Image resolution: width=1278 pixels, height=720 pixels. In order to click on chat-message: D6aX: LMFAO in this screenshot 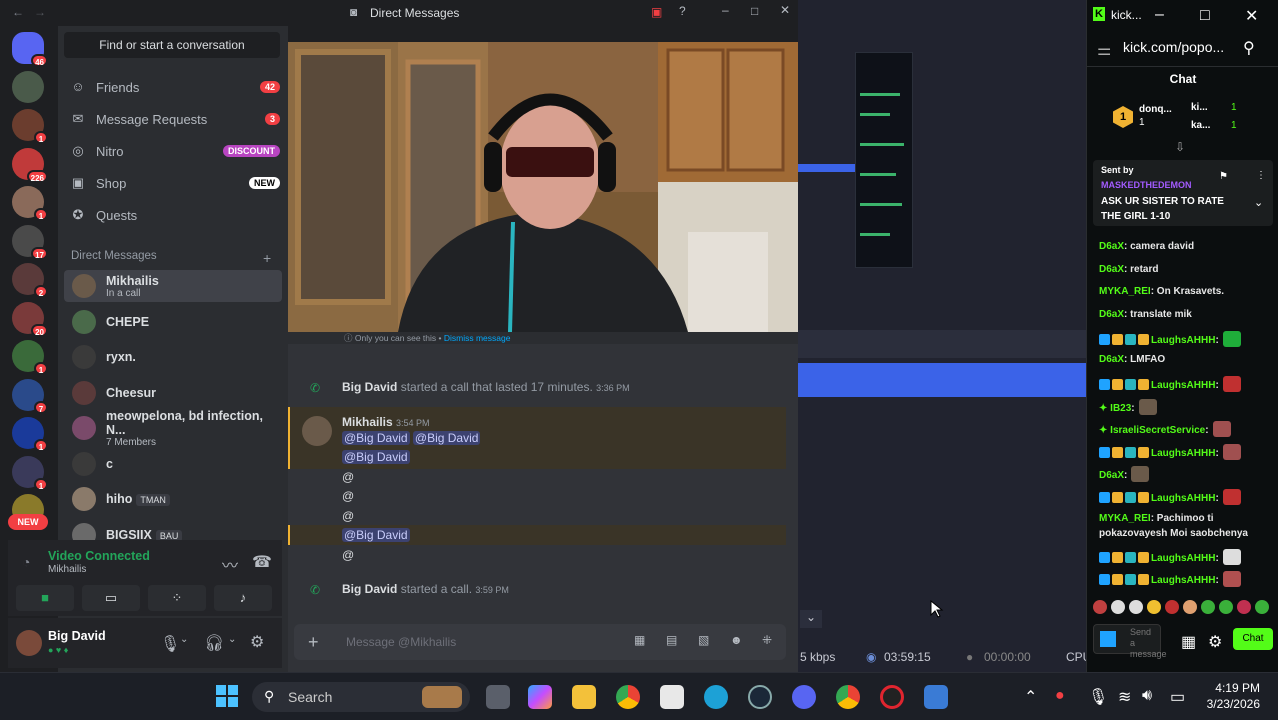, I will do `click(1132, 359)`.